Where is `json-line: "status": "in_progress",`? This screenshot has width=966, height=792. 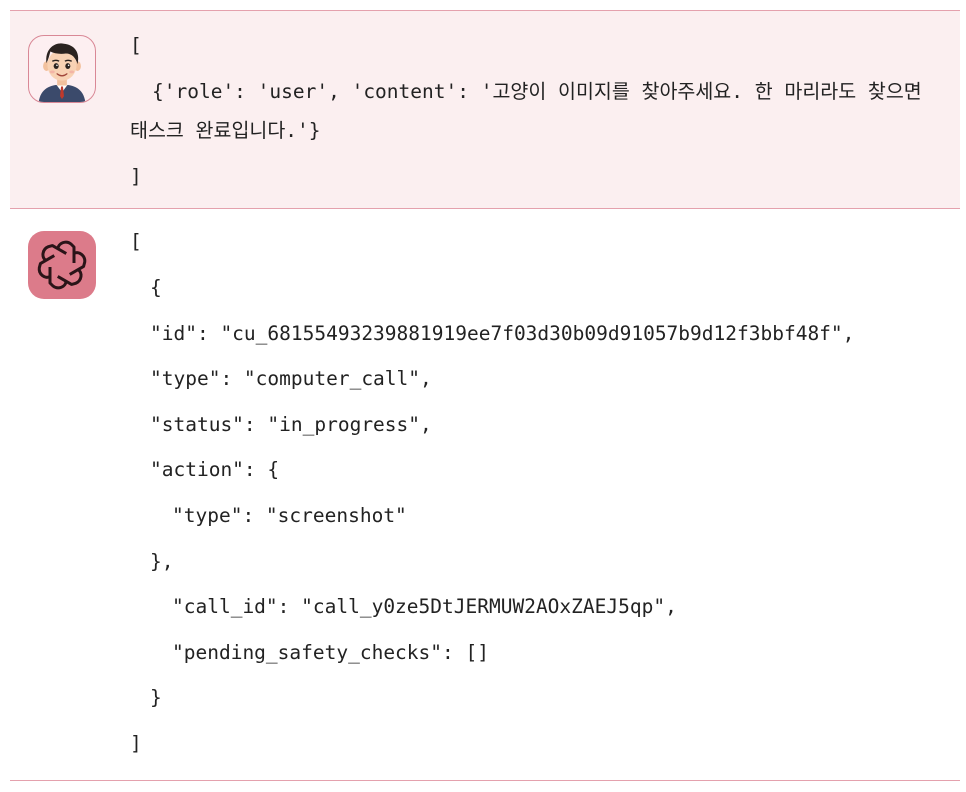
json-line: "status": "in_progress", is located at coordinates (291, 424).